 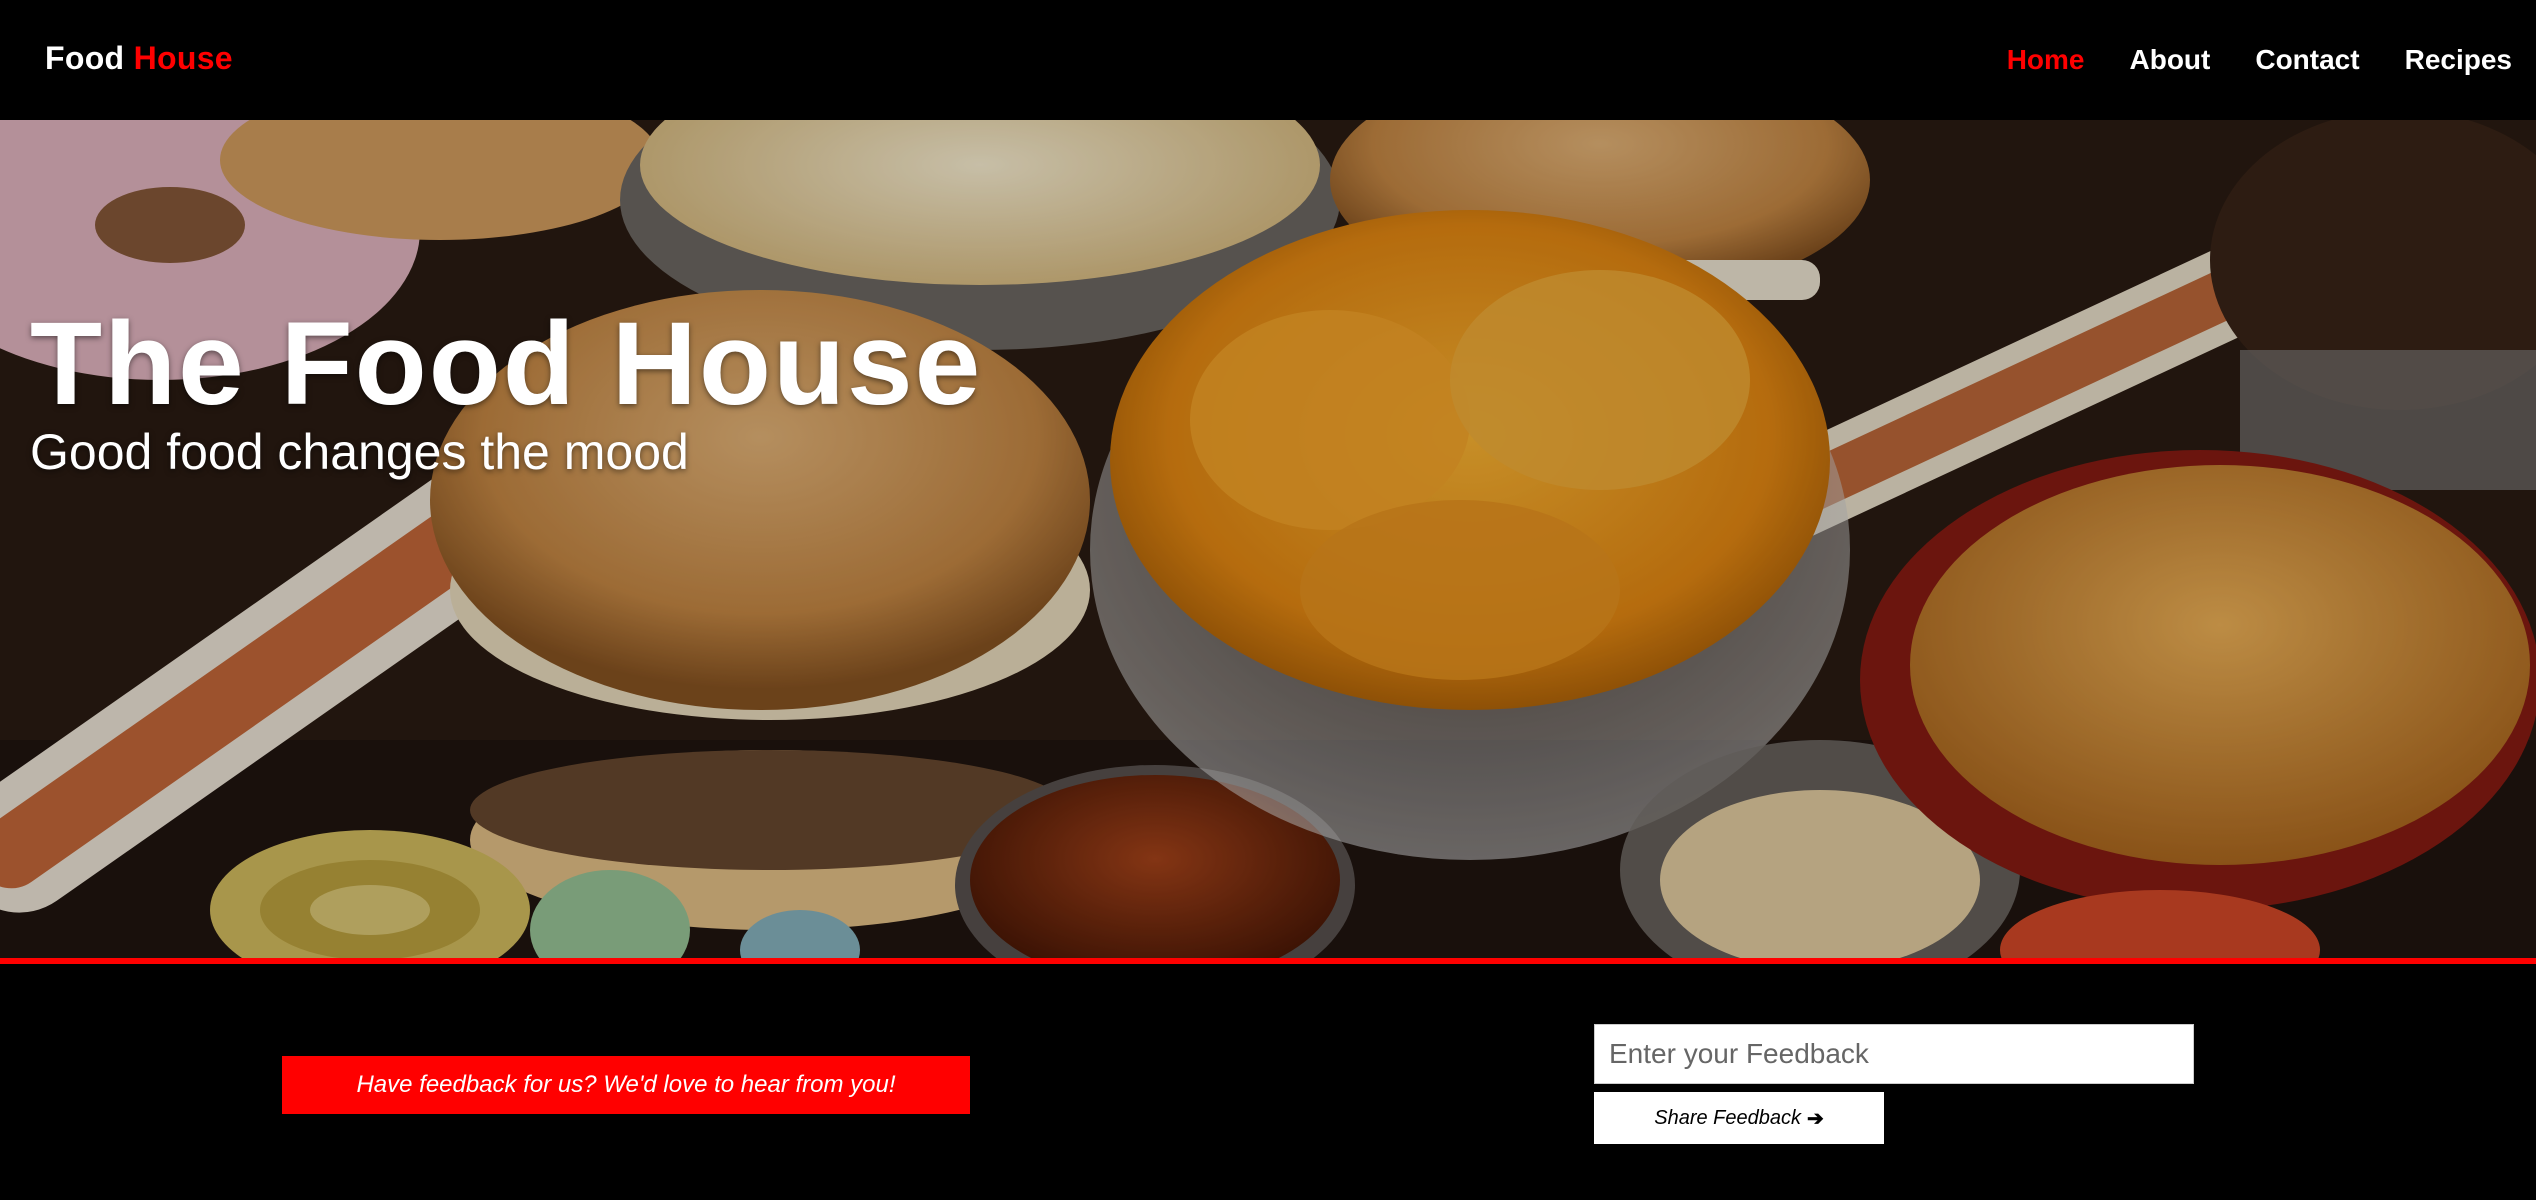 What do you see at coordinates (506, 364) in the screenshot?
I see `hero-title: The Food House` at bounding box center [506, 364].